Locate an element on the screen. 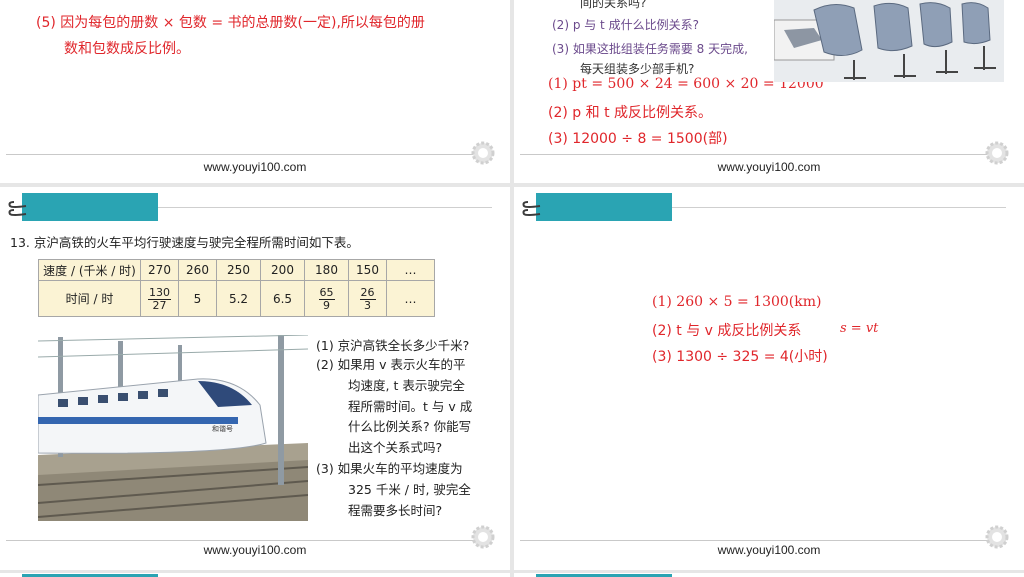 This screenshot has height=577, width=1024. question-3-line: (3) 如果火车的平均速度为 is located at coordinates (389, 468).